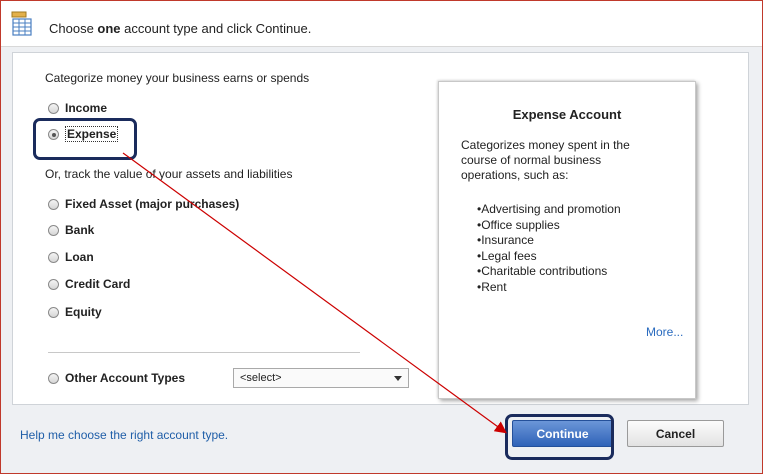  Describe the element at coordinates (321, 378) in the screenshot. I see `other-account-type-select: <select>` at that location.